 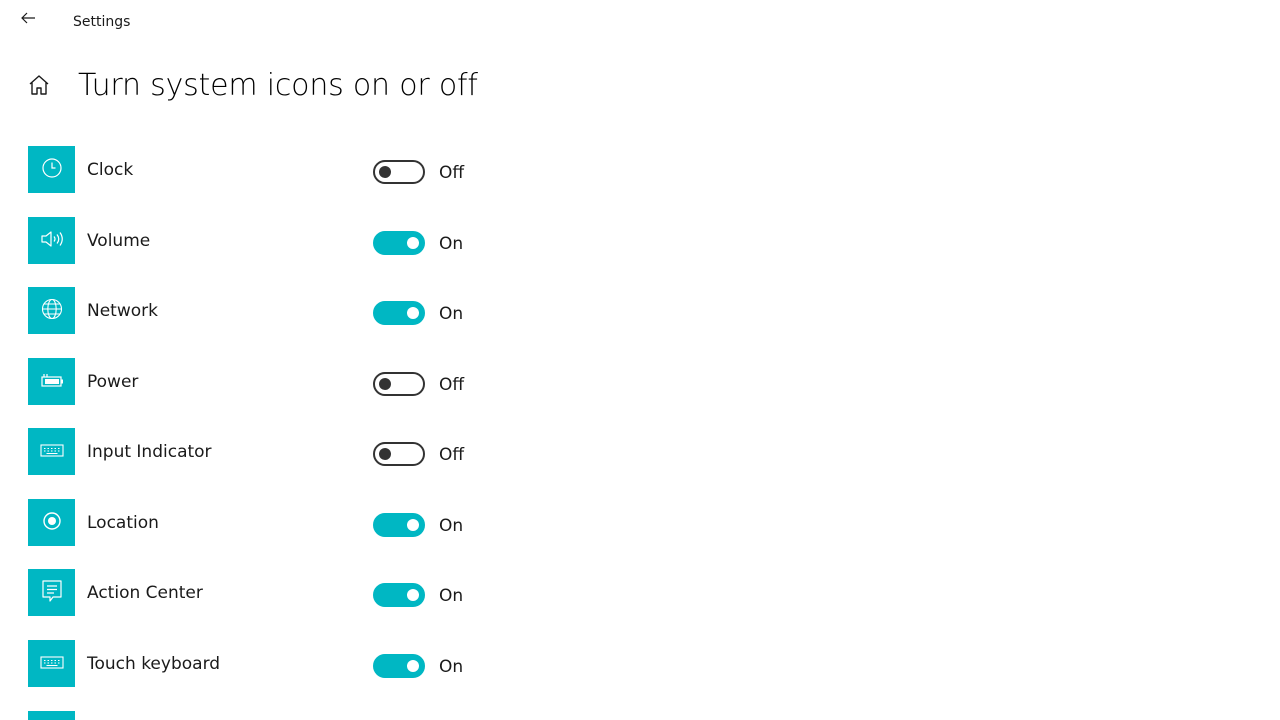 I want to click on setting-row-network: Network On, so click(x=300, y=311).